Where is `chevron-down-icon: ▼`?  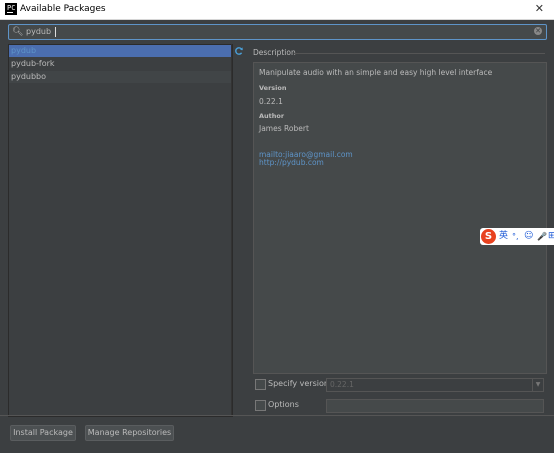 chevron-down-icon: ▼ is located at coordinates (537, 385).